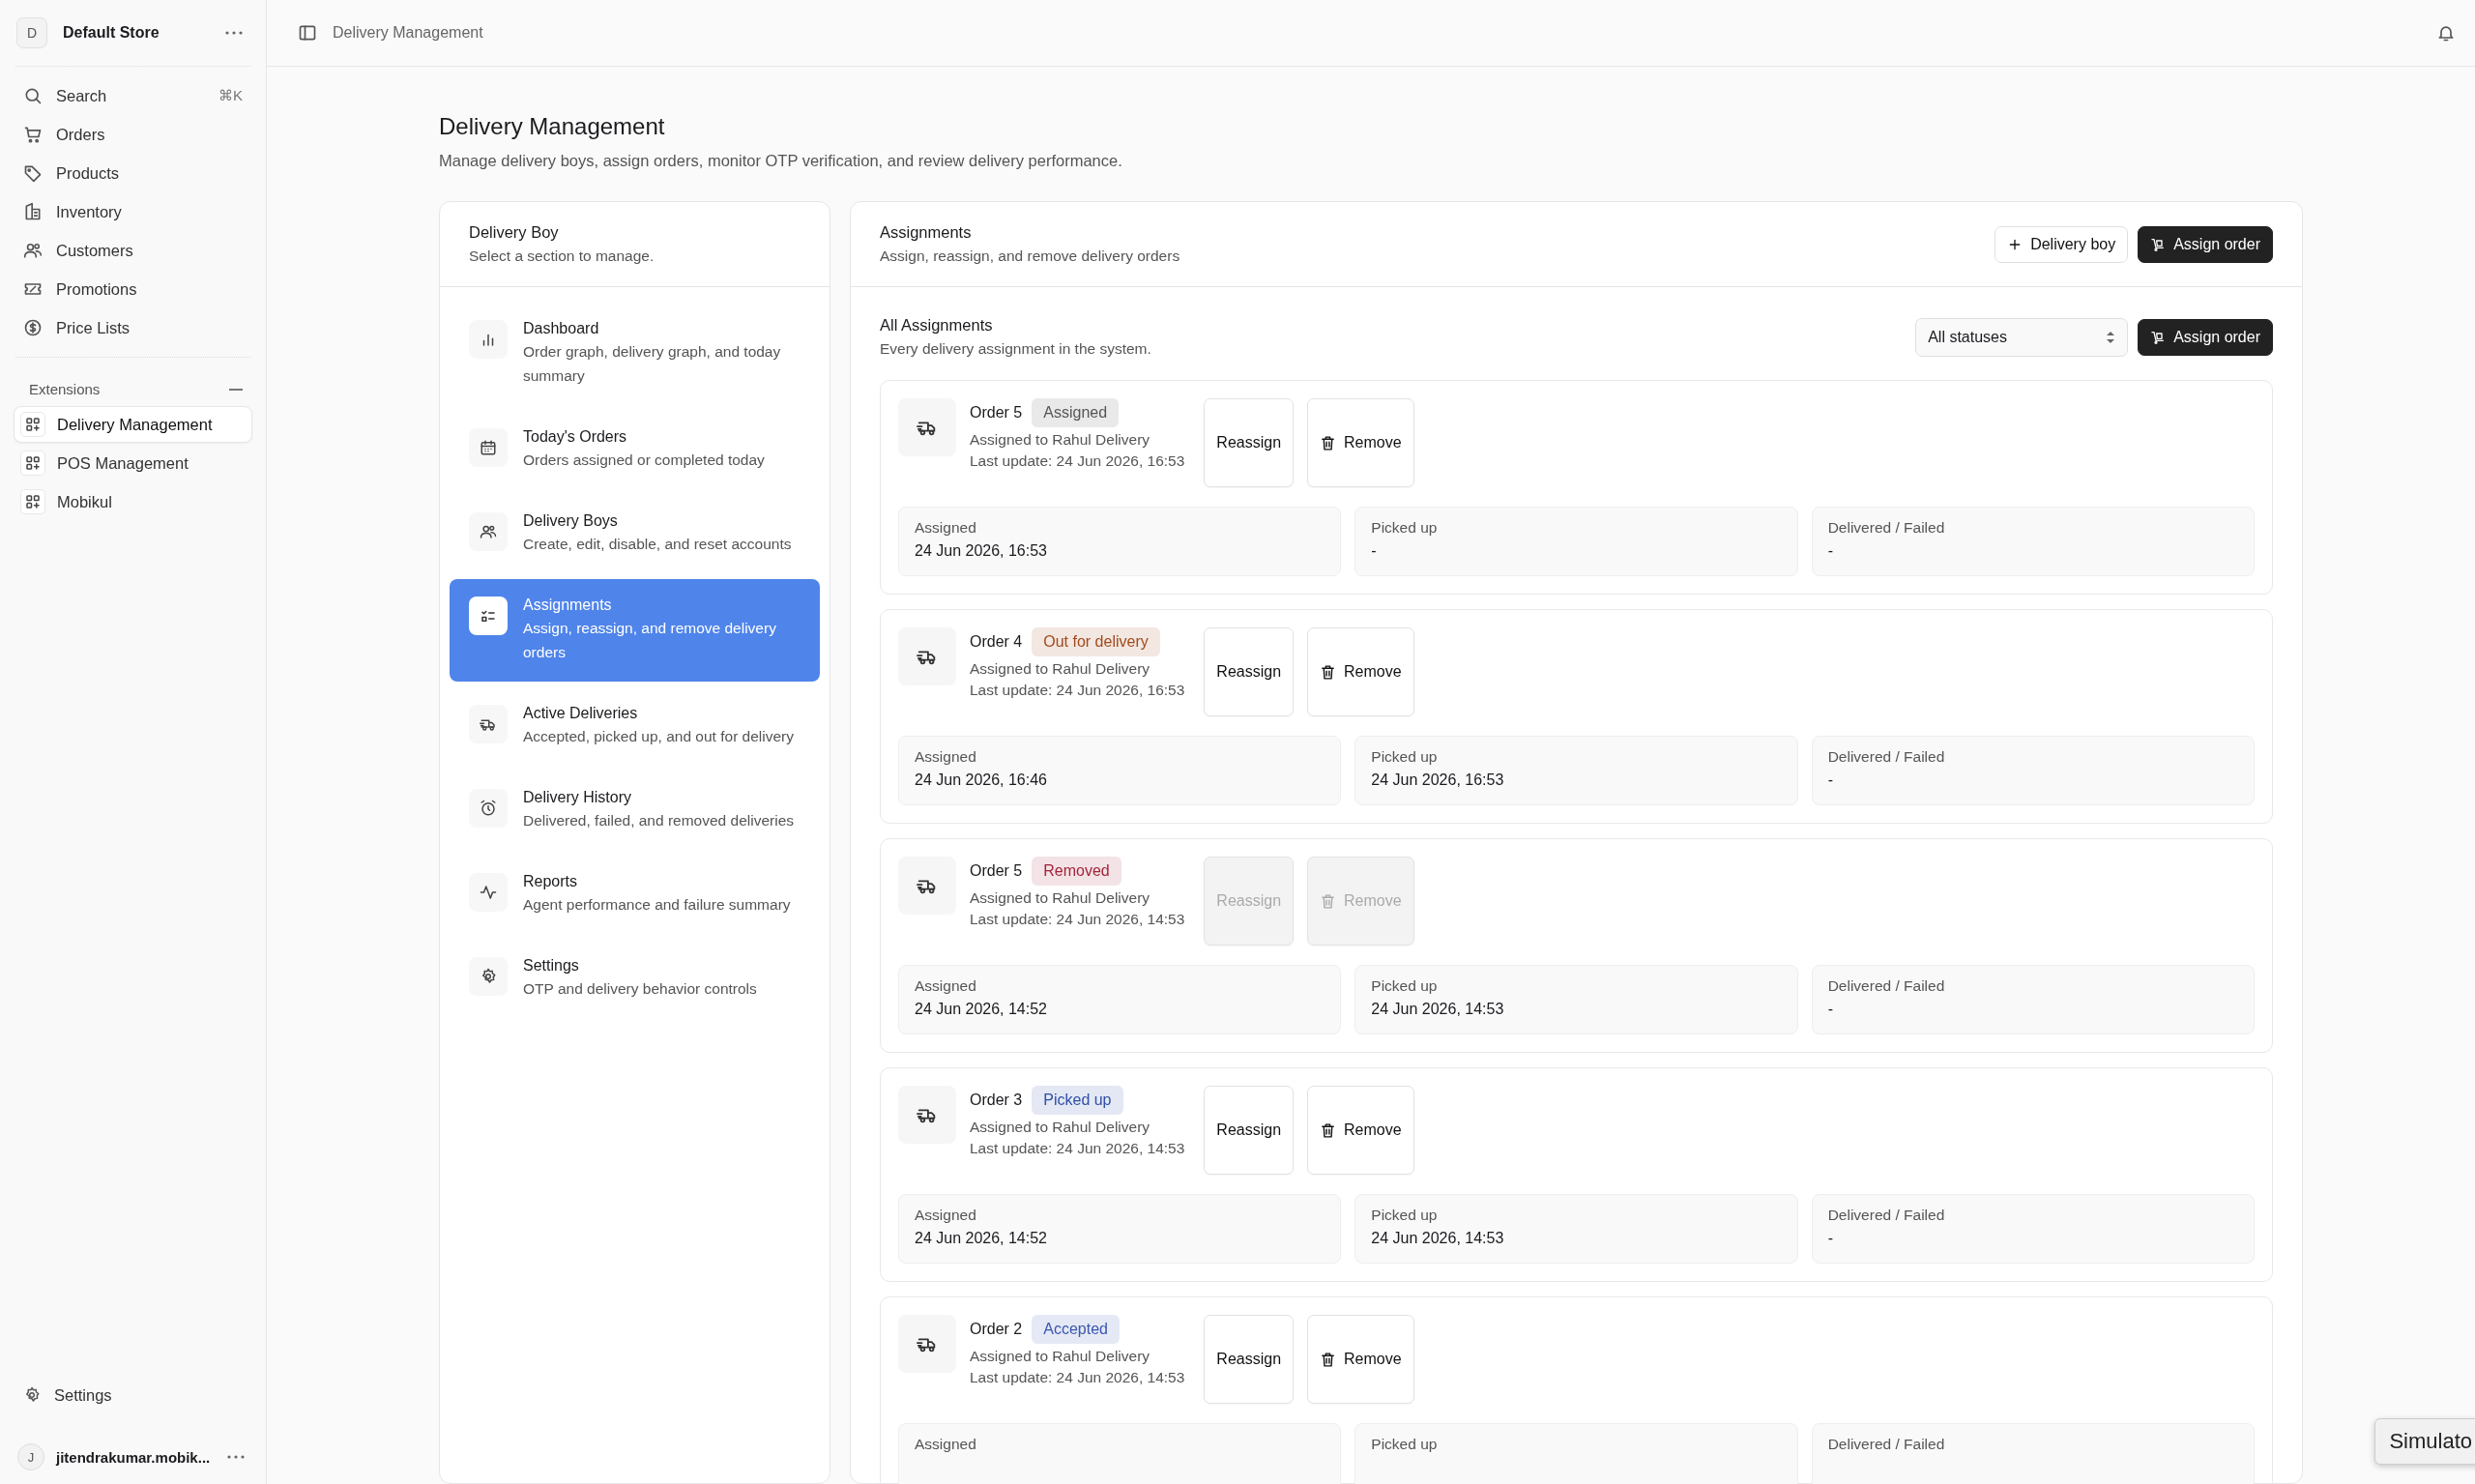  What do you see at coordinates (657, 545) in the screenshot?
I see `section-description: Create, edit, disable, and reset accounts` at bounding box center [657, 545].